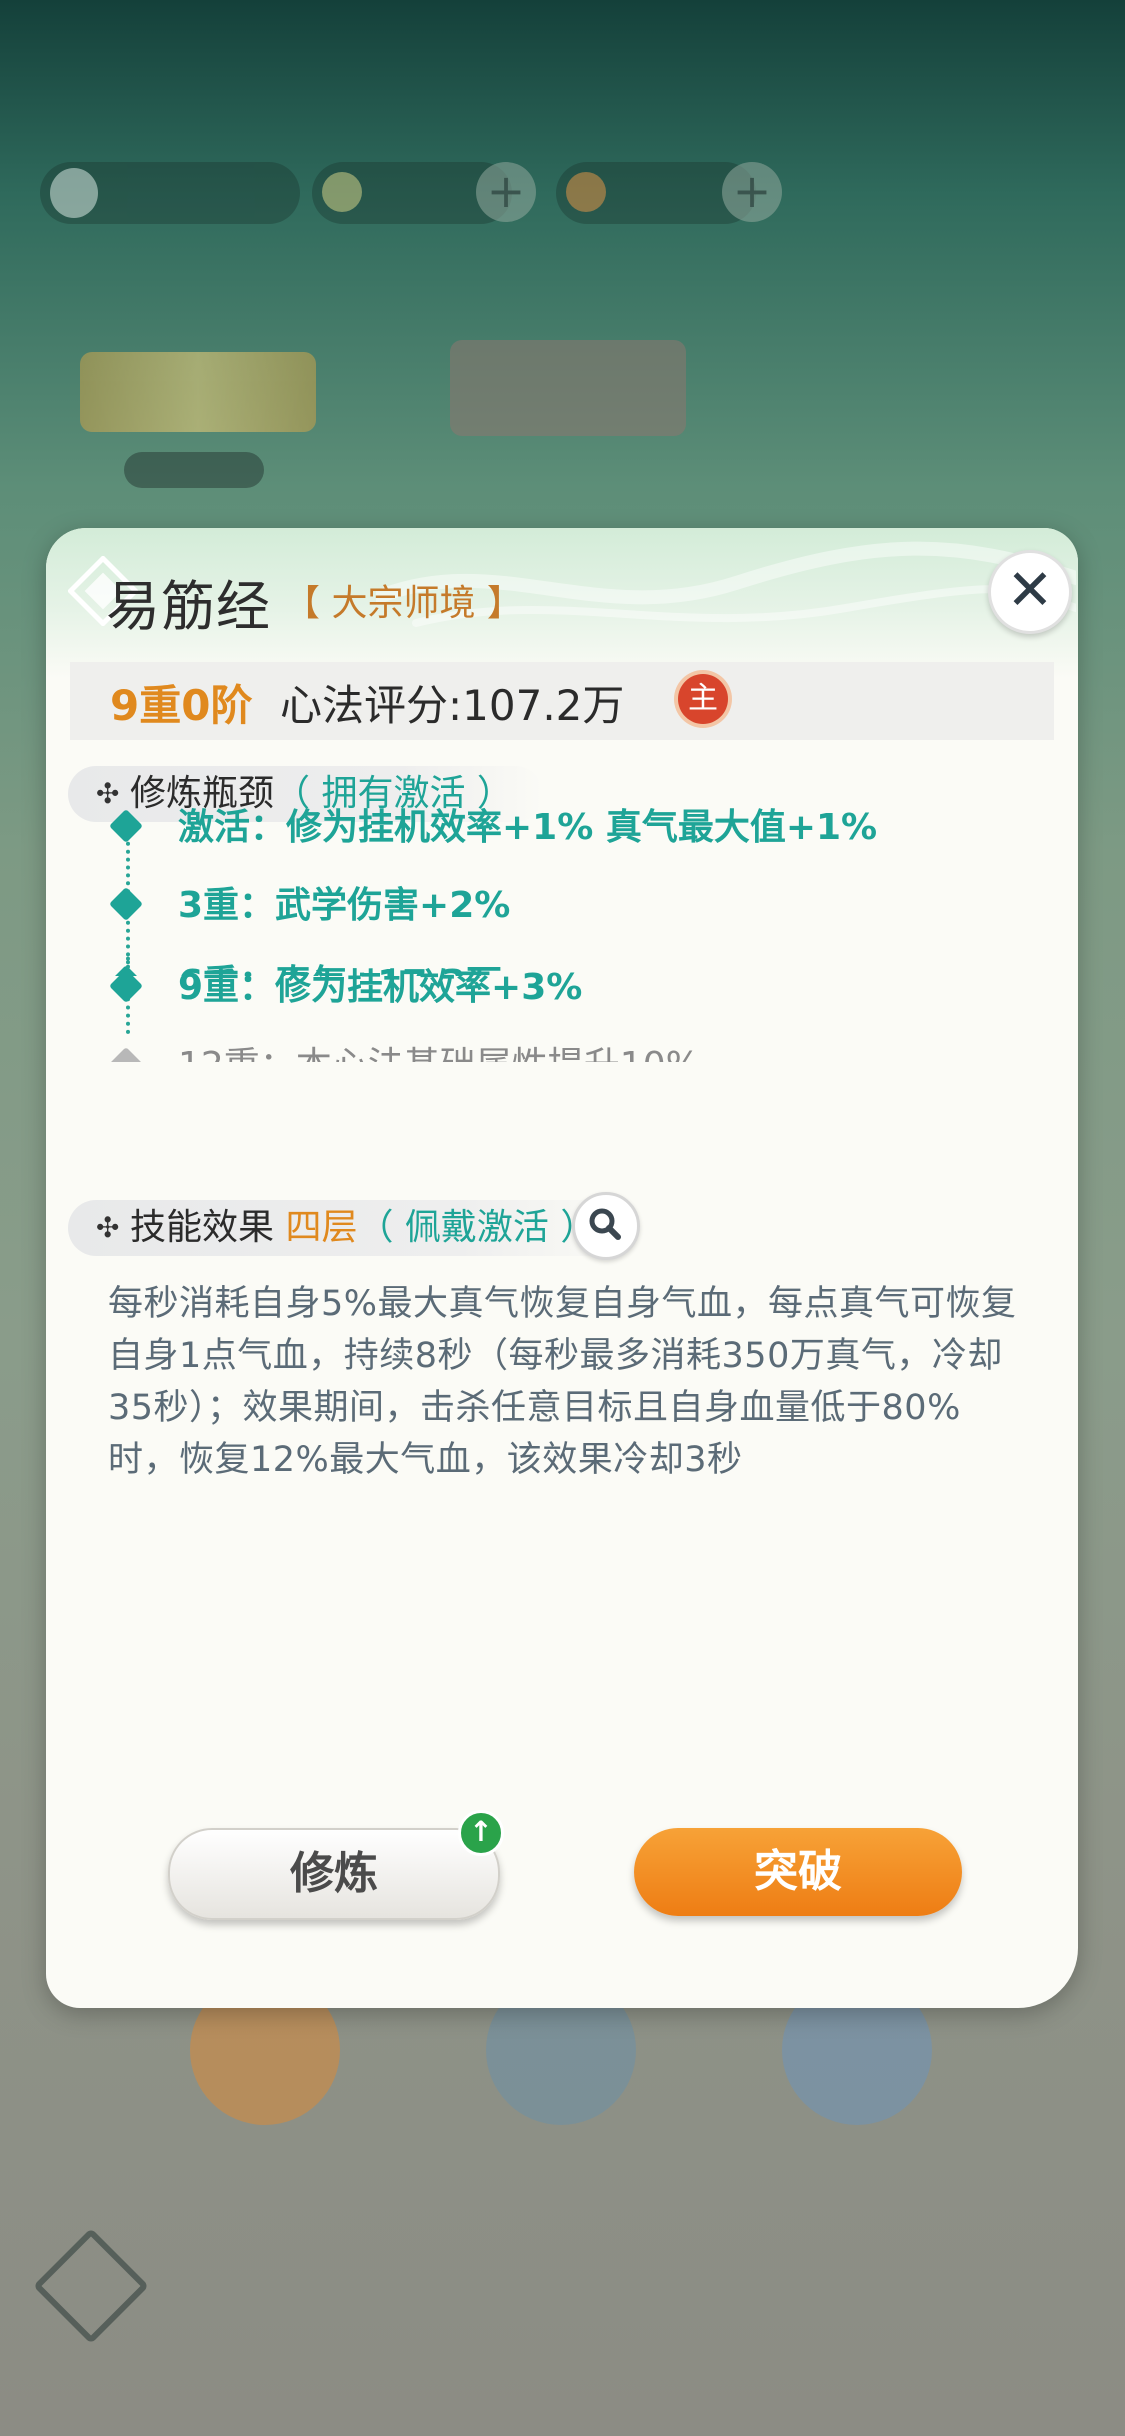  I want to click on breakthrough-button: 突破, so click(798, 1872).